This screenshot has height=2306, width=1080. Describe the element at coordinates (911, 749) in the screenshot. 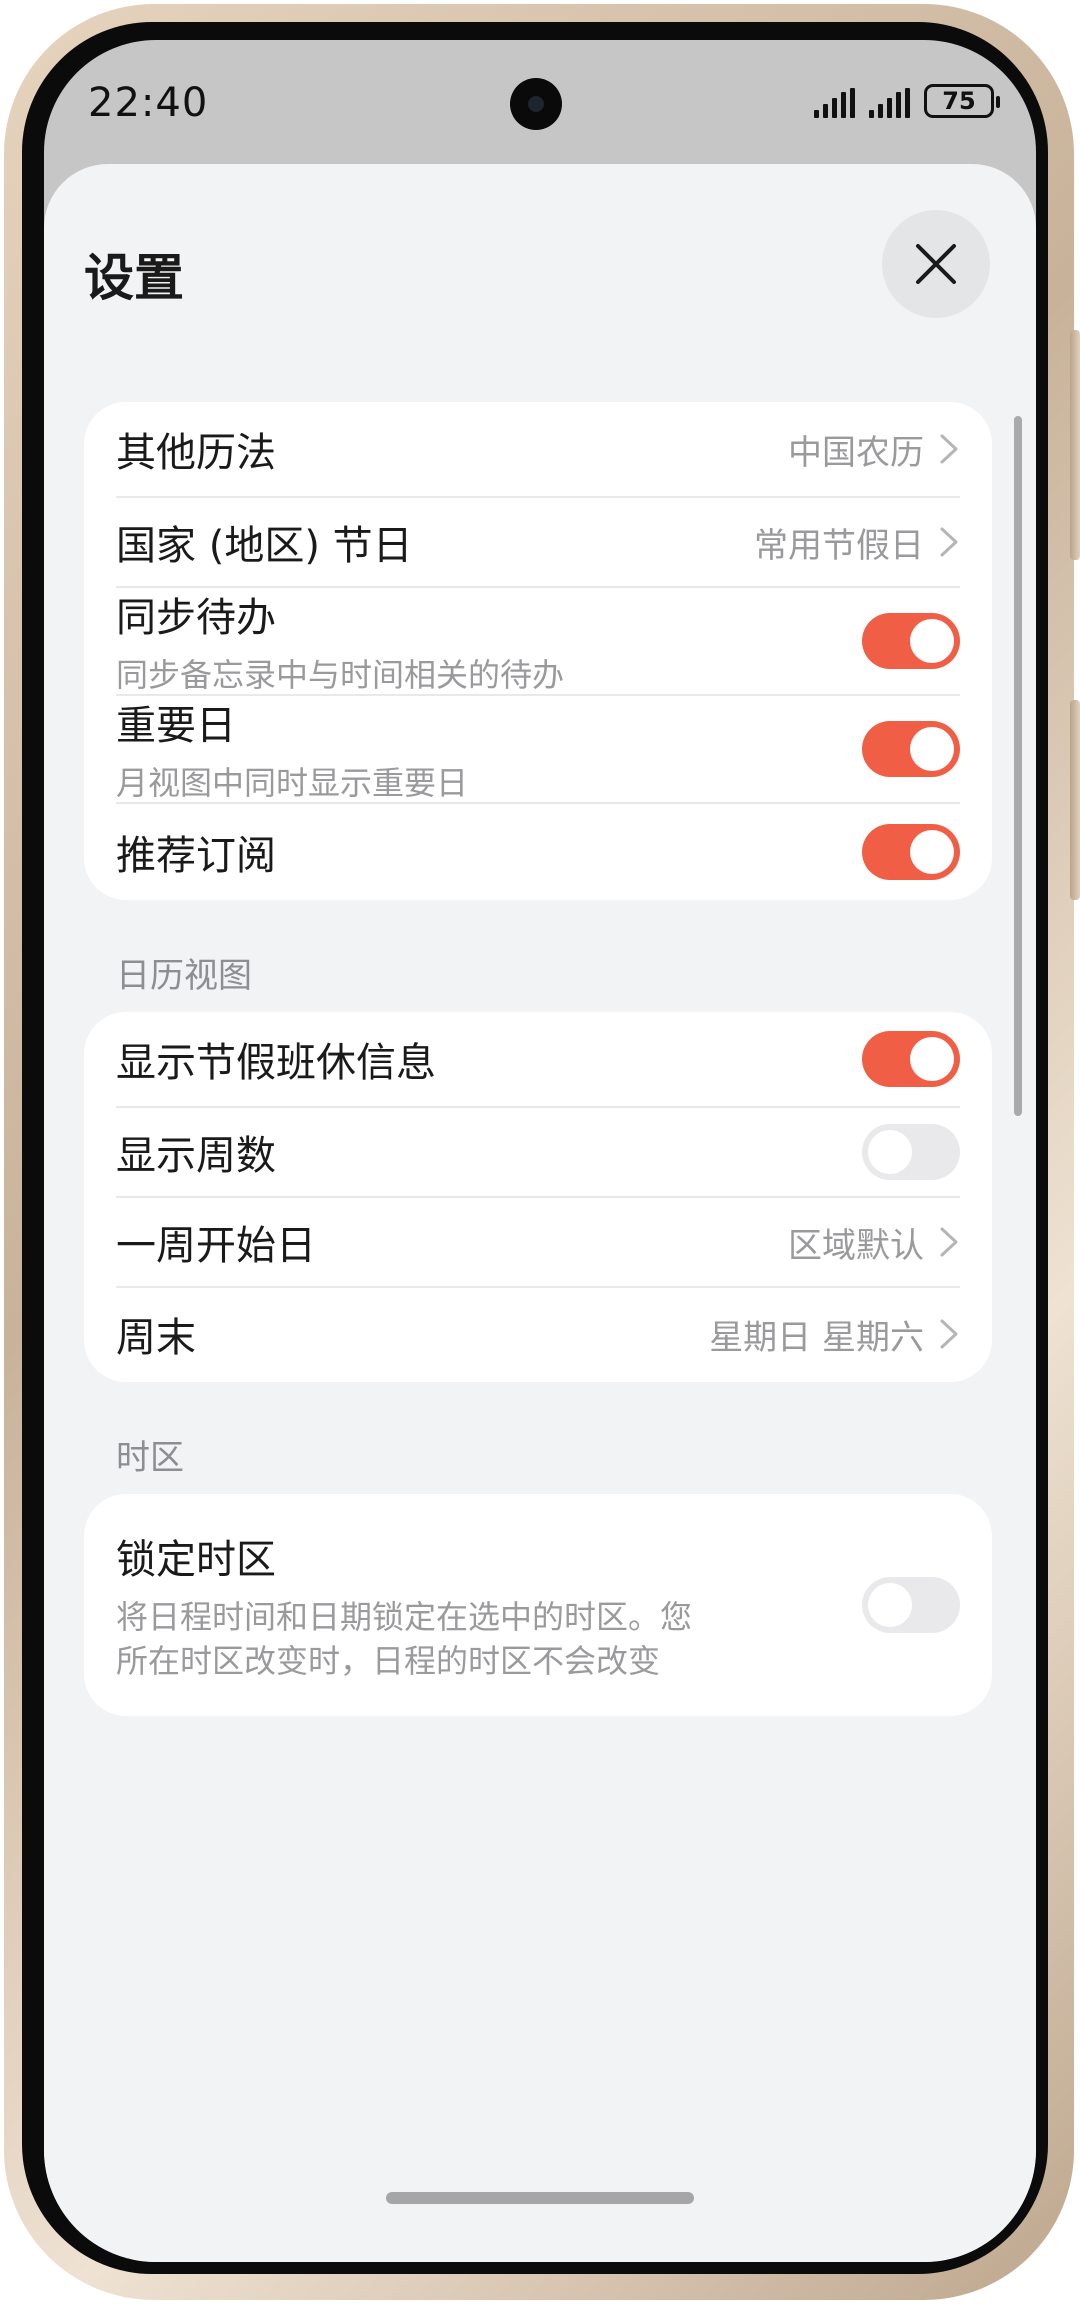

I see `important-days-toggle` at that location.